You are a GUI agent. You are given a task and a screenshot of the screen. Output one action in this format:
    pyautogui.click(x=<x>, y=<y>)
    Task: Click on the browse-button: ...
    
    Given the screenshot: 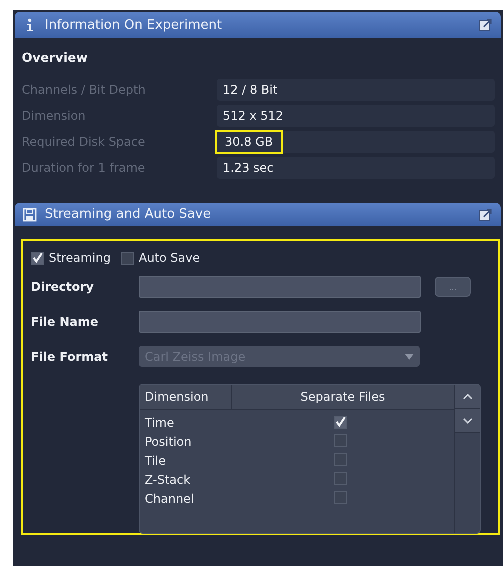 What is the action you would take?
    pyautogui.click(x=453, y=286)
    